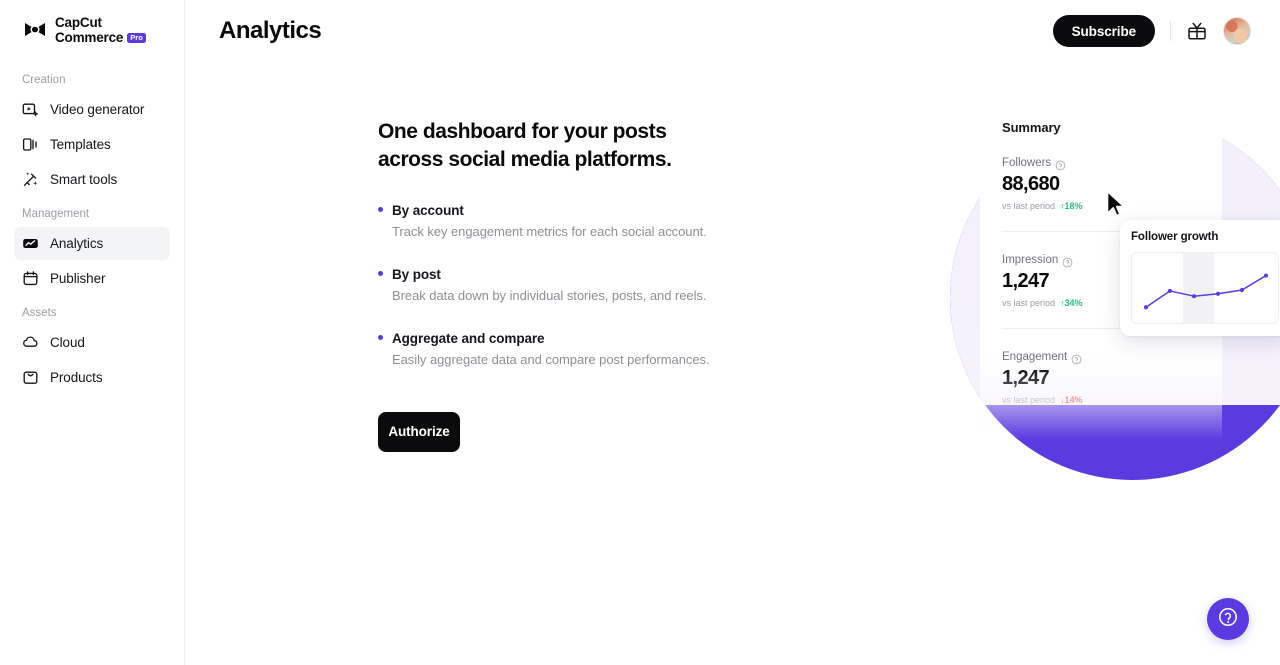 The height and width of the screenshot is (665, 1280). Describe the element at coordinates (84, 179) in the screenshot. I see `sidebar-item-label: Smart tools` at that location.